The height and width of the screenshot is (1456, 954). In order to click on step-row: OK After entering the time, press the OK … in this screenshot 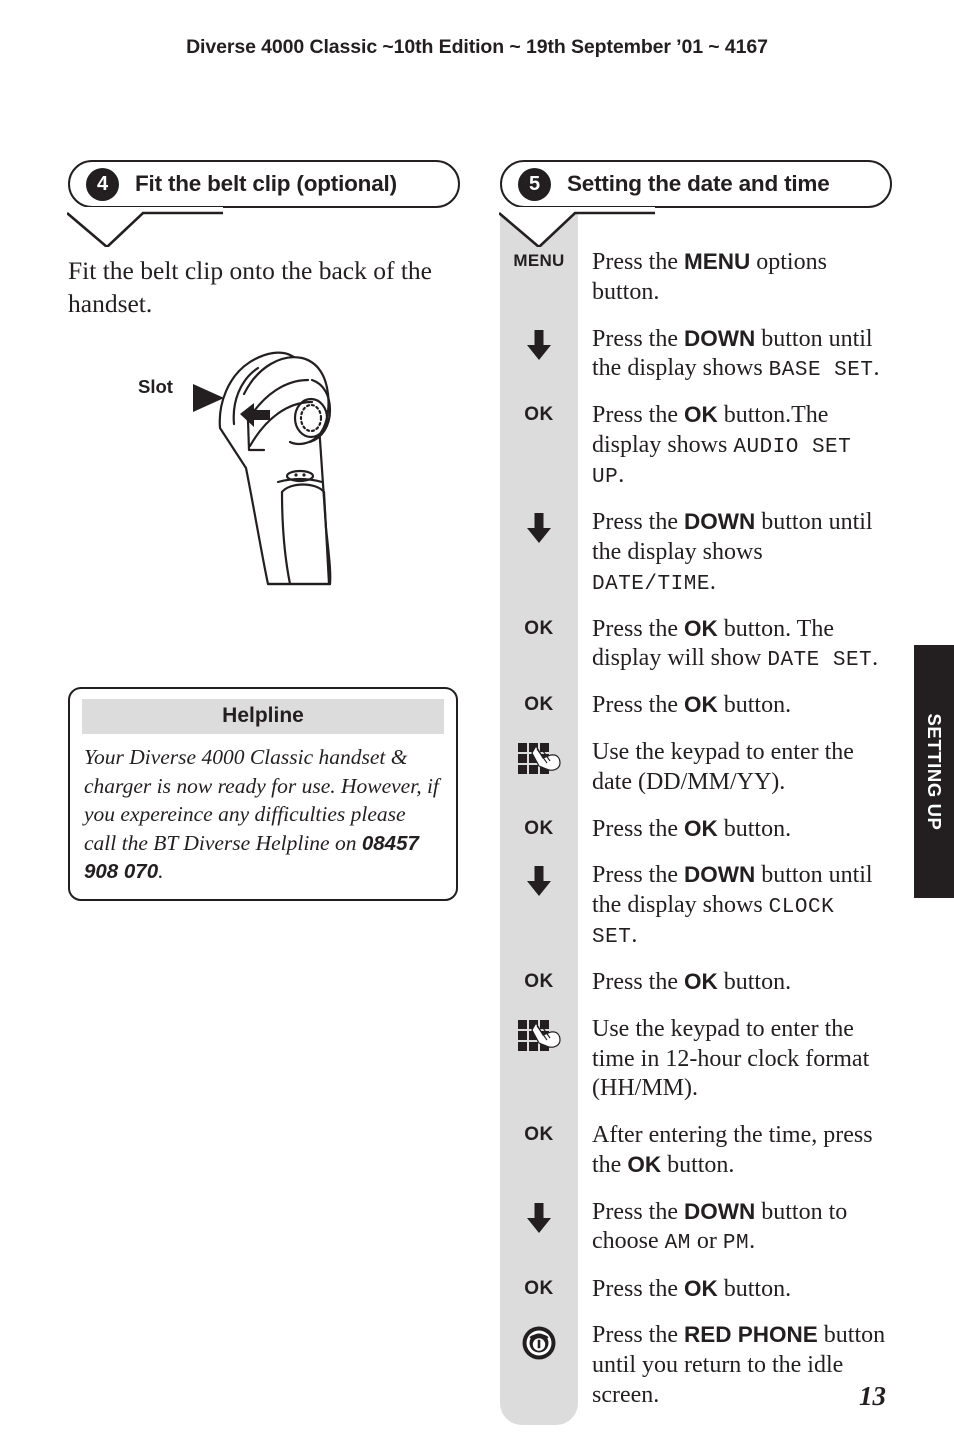, I will do `click(696, 1151)`.